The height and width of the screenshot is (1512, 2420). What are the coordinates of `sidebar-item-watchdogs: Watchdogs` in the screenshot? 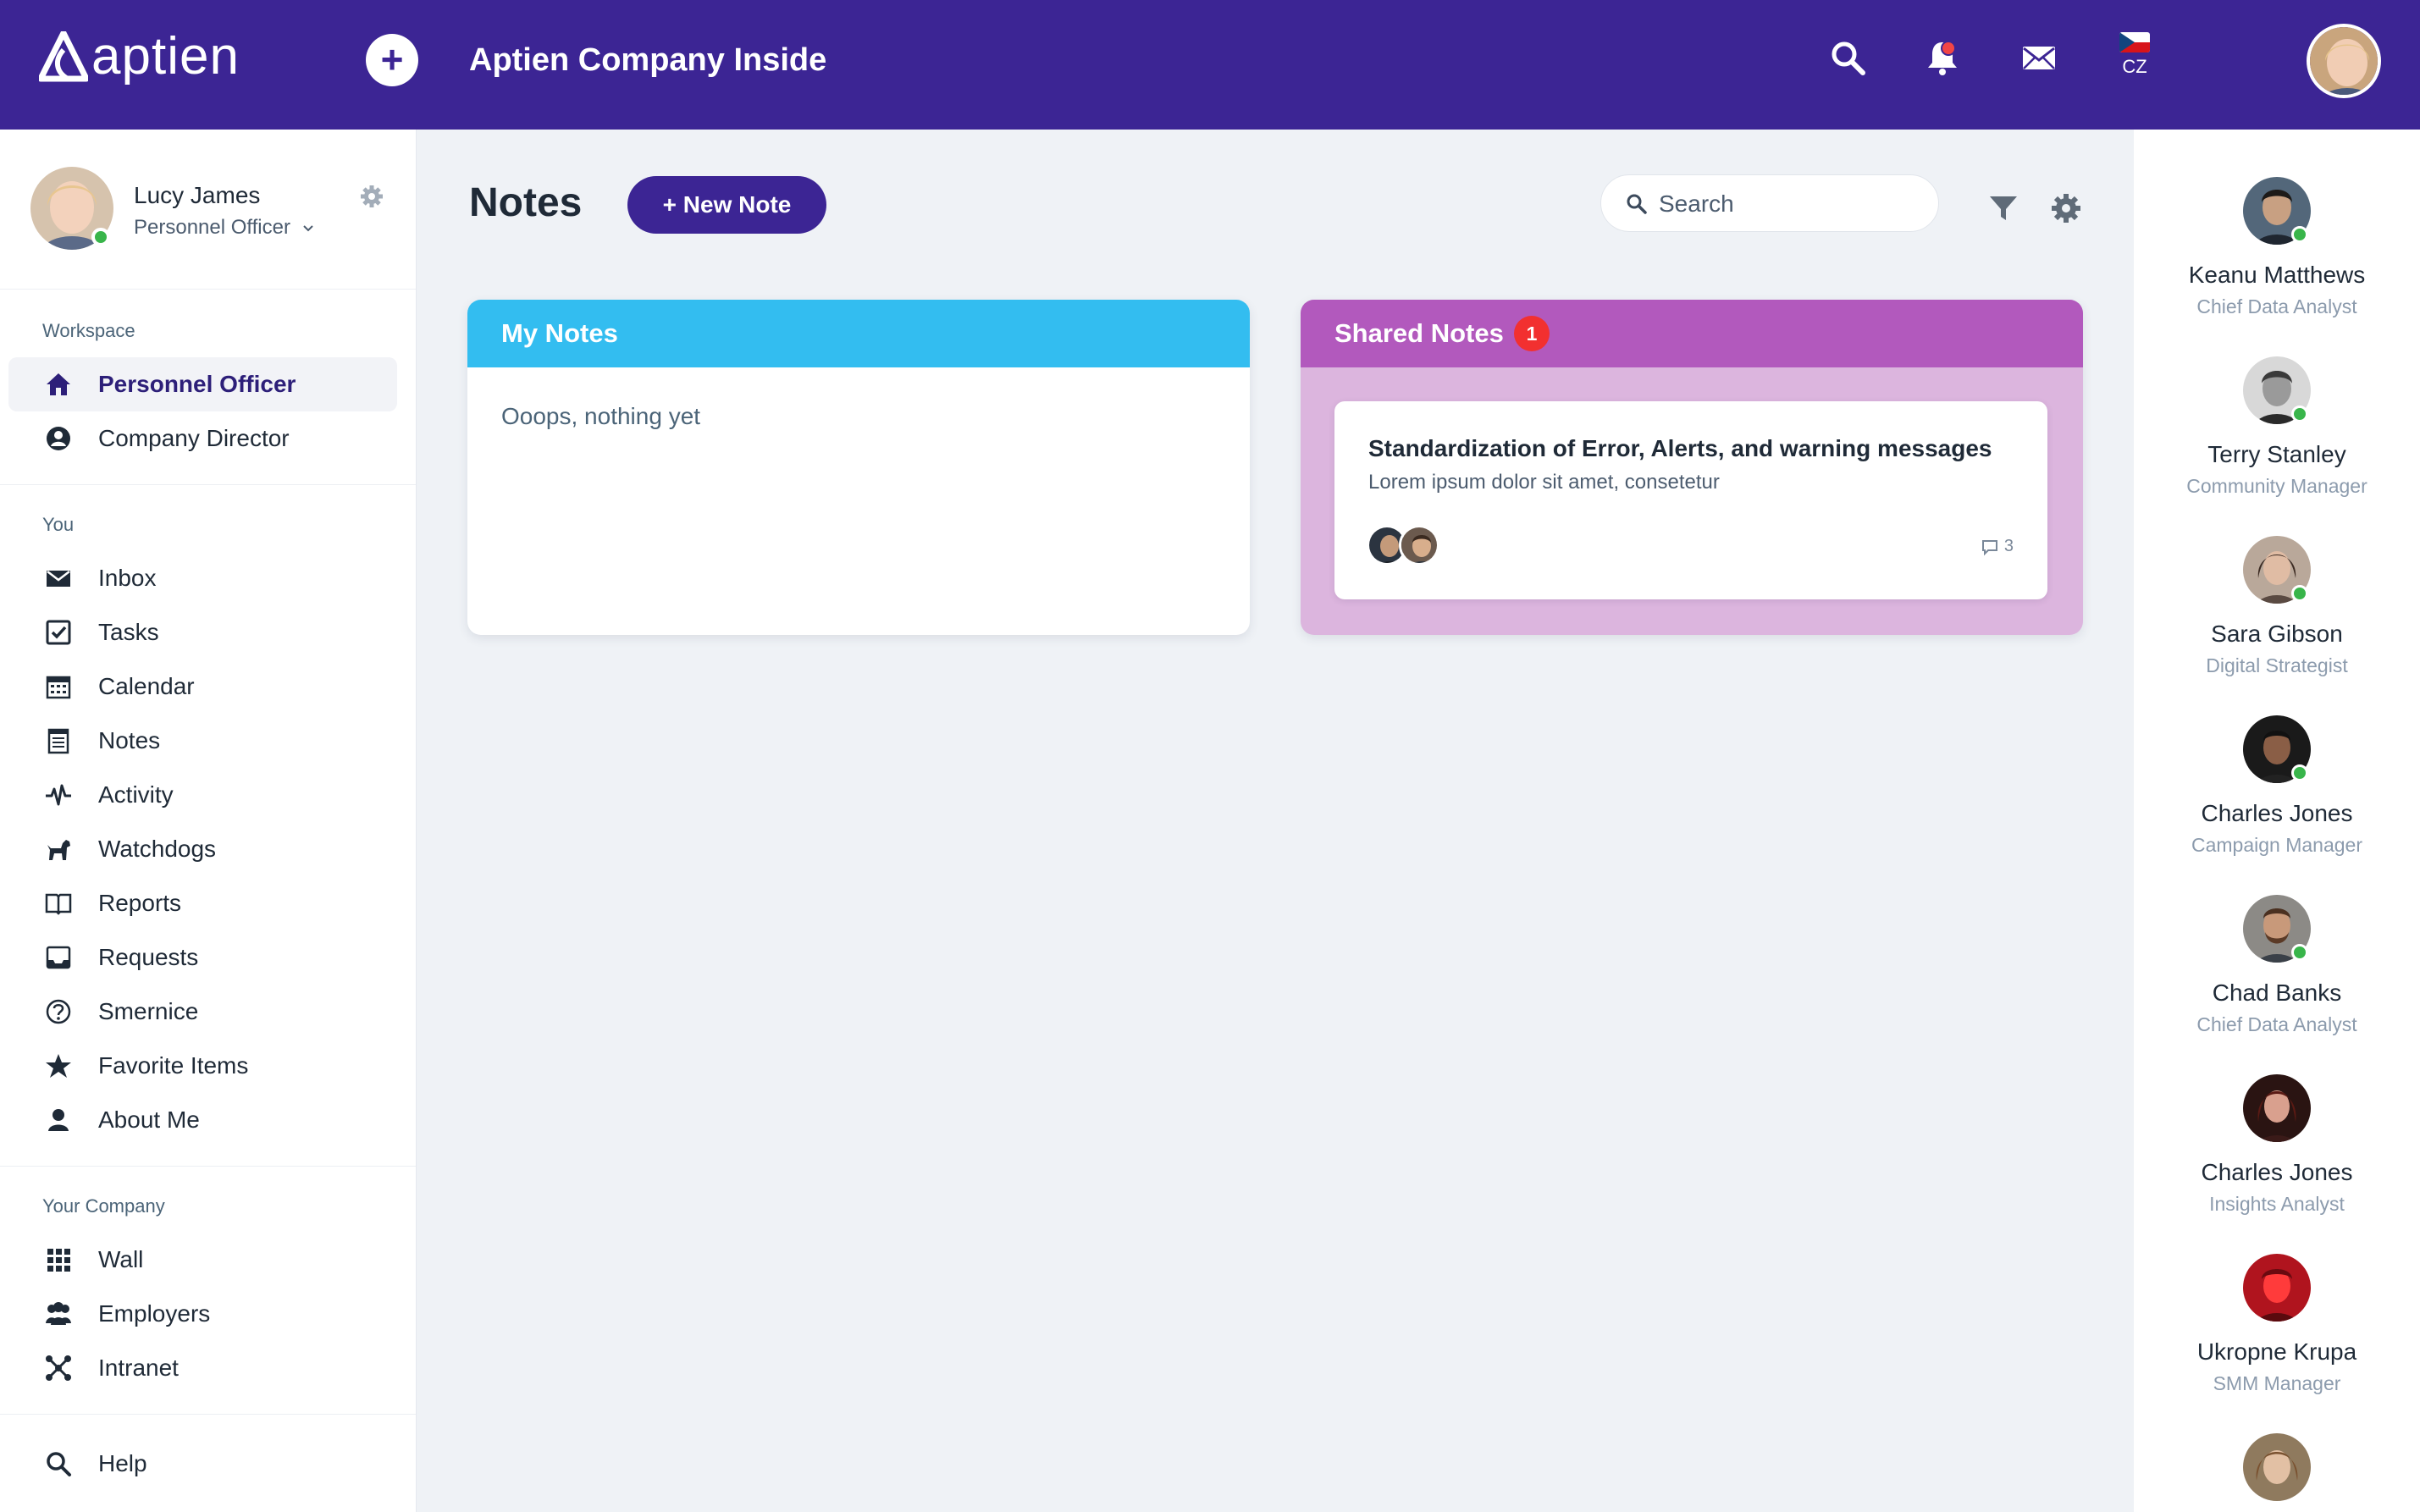 It's located at (202, 849).